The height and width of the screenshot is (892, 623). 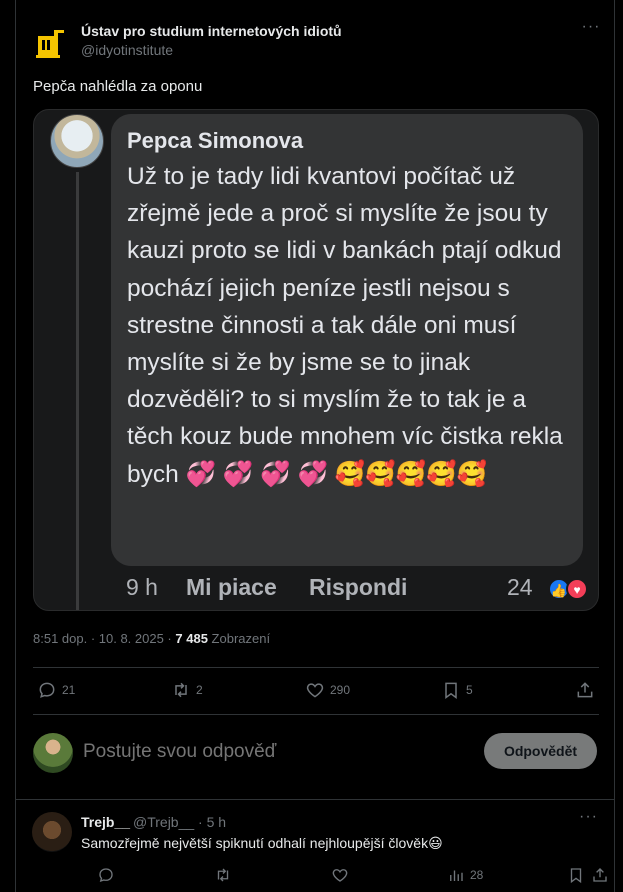 I want to click on user-avatar, so click(x=53, y=753).